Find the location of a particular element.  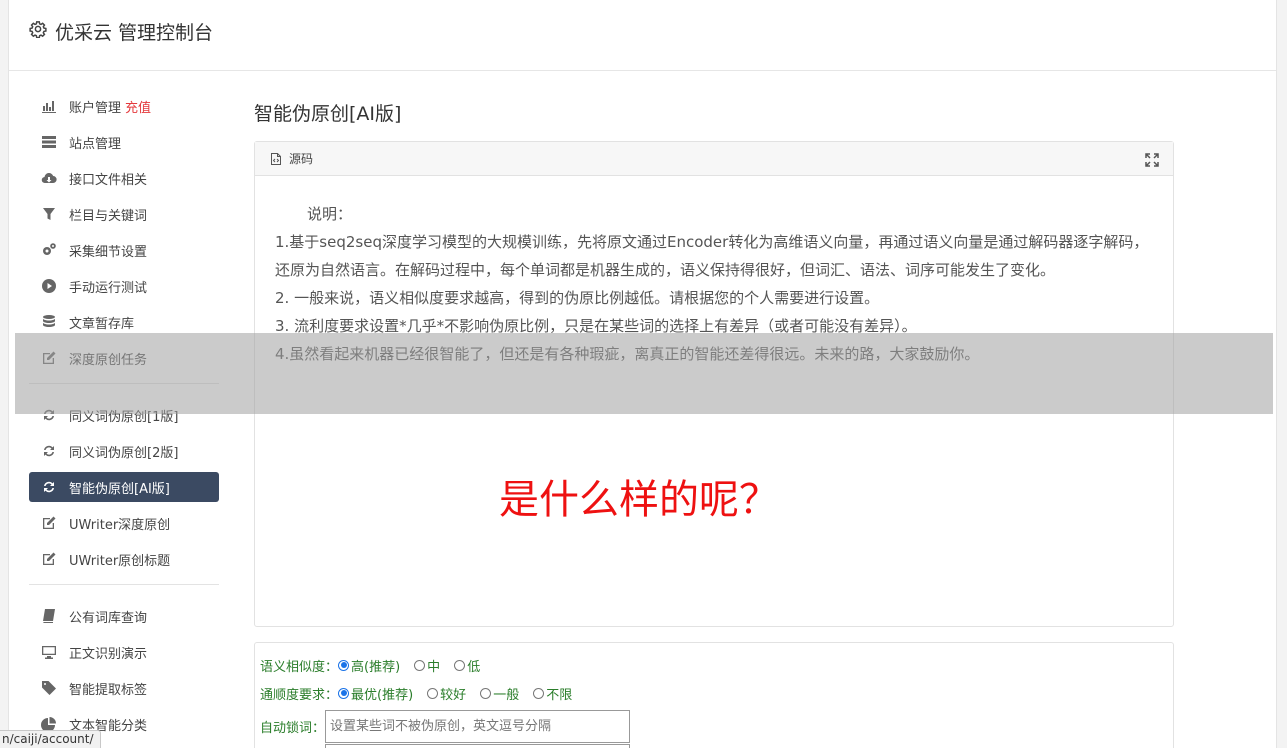

option-label: 不限 is located at coordinates (559, 695).